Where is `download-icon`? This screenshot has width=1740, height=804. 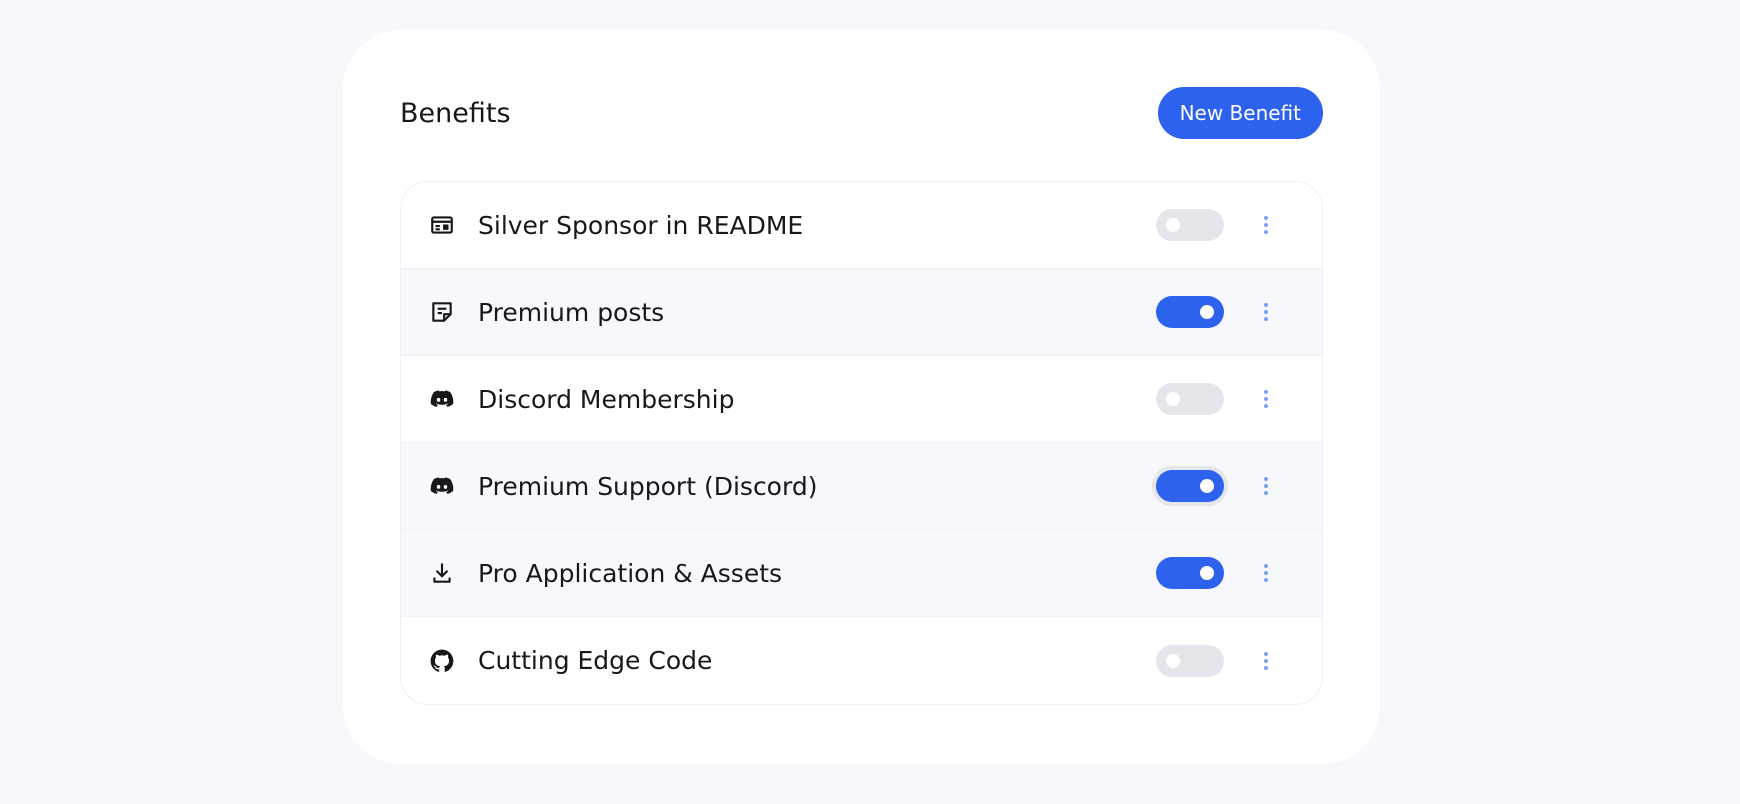
download-icon is located at coordinates (442, 573).